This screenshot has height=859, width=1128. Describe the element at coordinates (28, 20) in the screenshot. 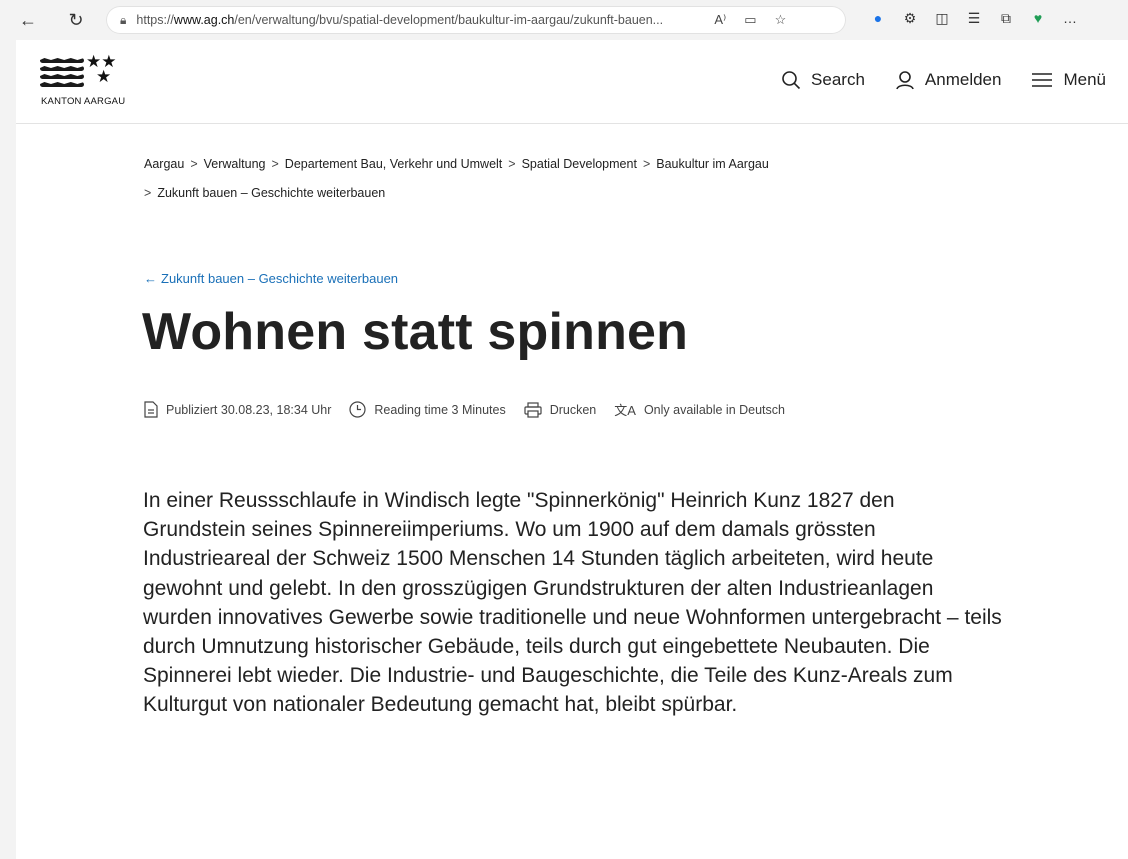

I see `back-icon: ←` at that location.